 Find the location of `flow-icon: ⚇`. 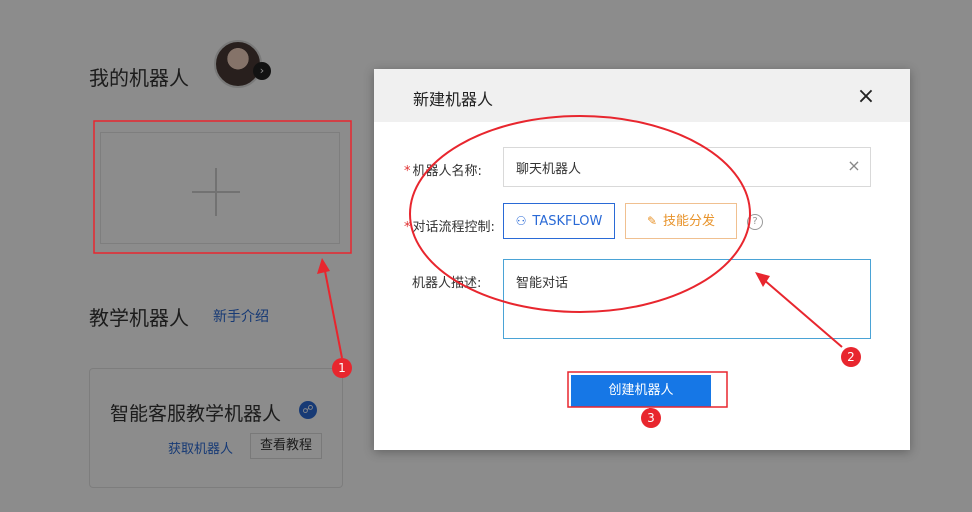

flow-icon: ⚇ is located at coordinates (521, 221).